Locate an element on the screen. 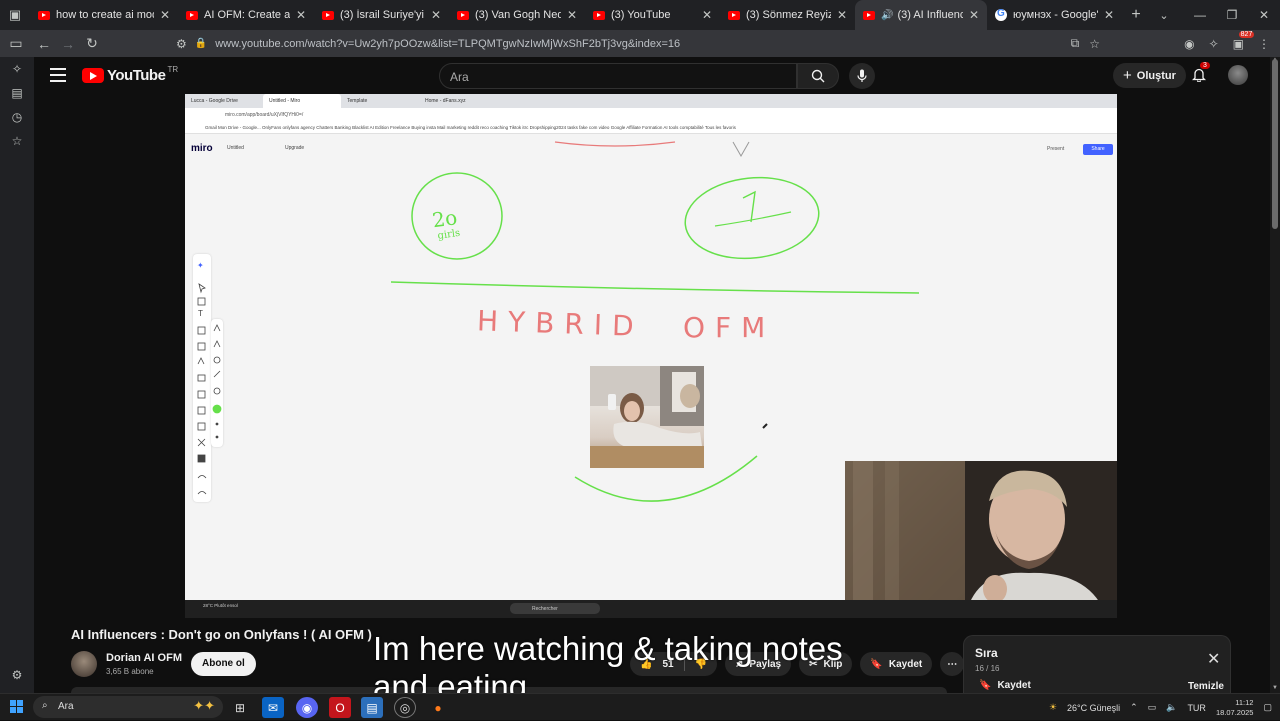 This screenshot has width=1280, height=721. network-icon: ▭ is located at coordinates (1152, 707).